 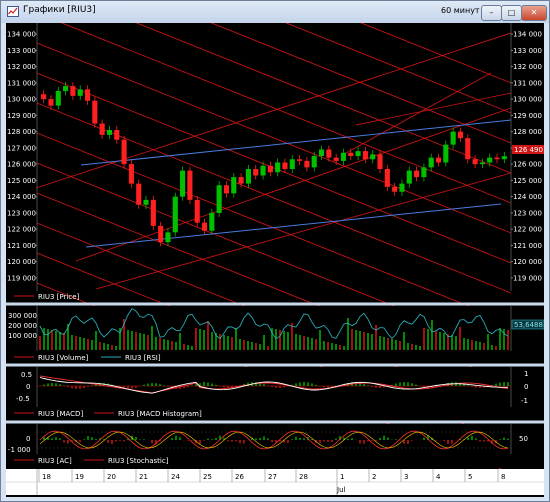 What do you see at coordinates (175, 477) in the screenshot?
I see `date-label: 24` at bounding box center [175, 477].